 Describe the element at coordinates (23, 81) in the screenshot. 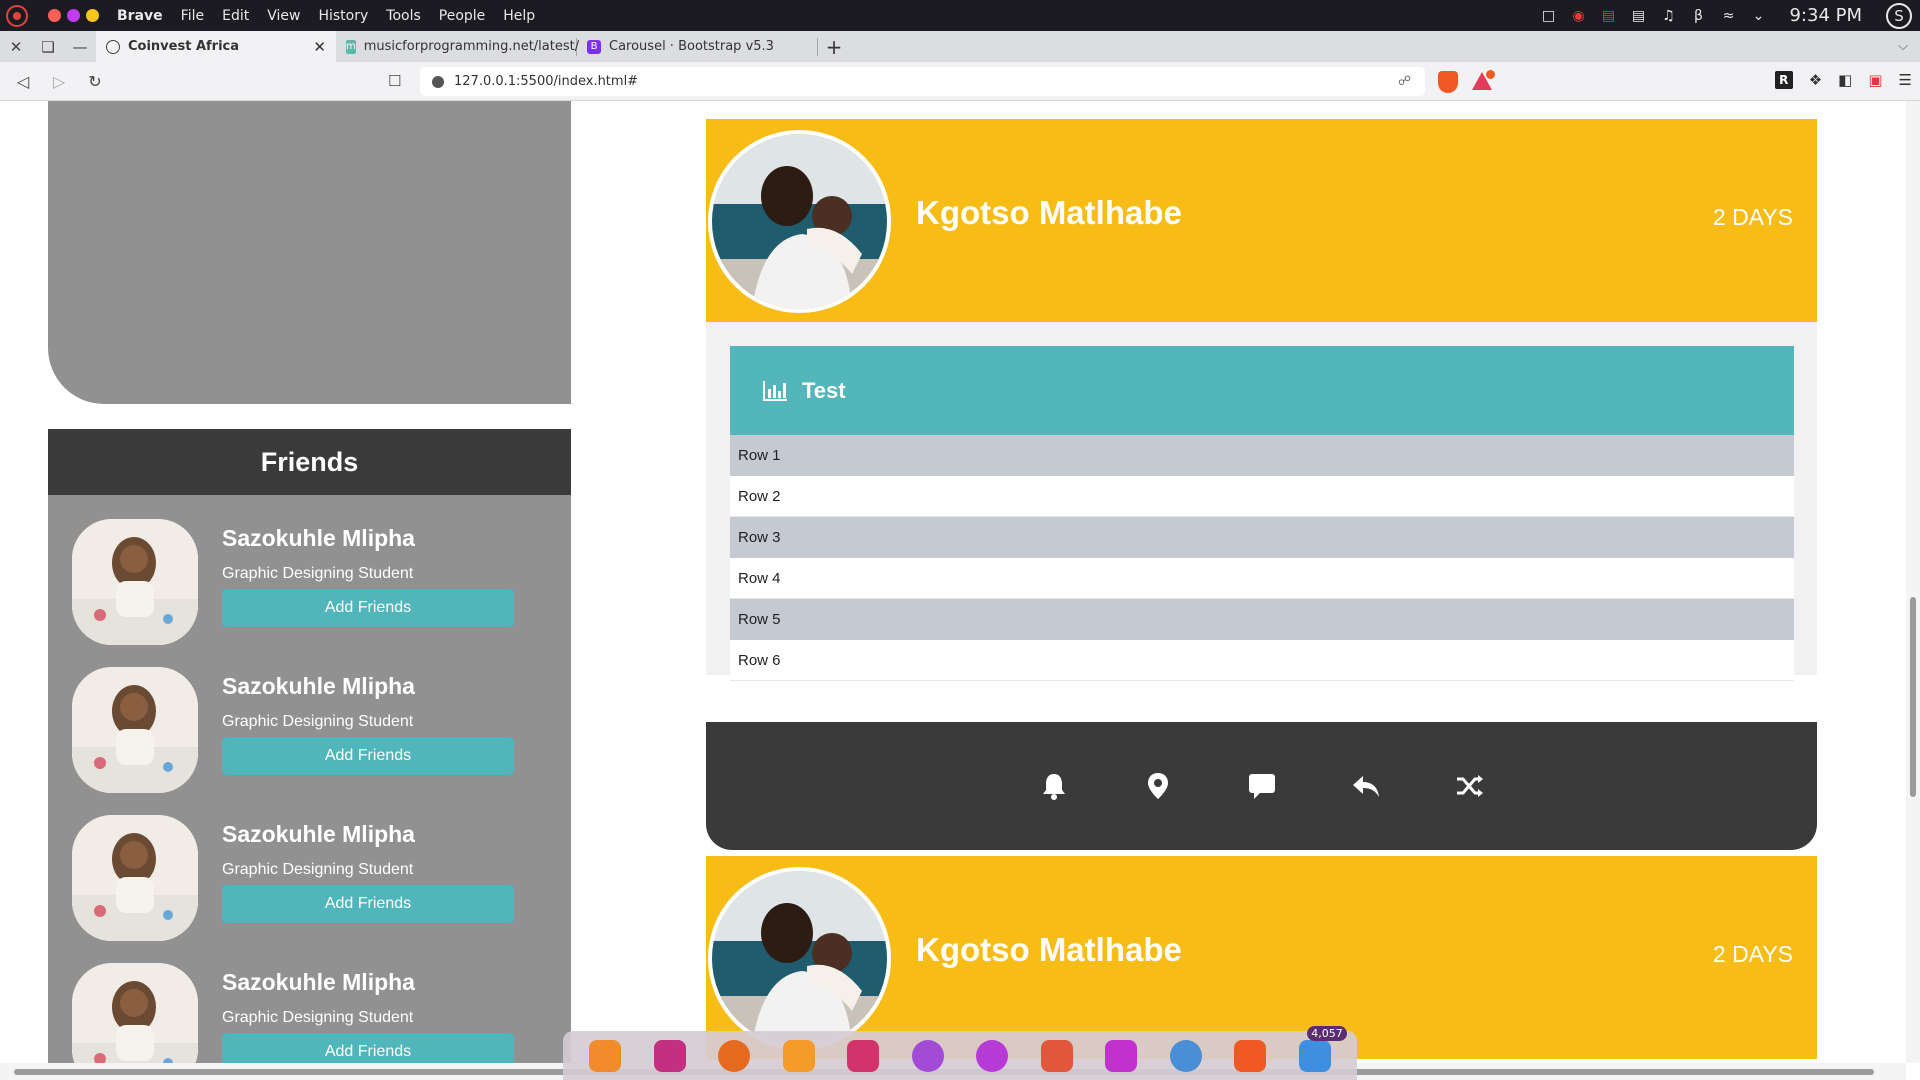

I see `back-icon: ◁` at that location.